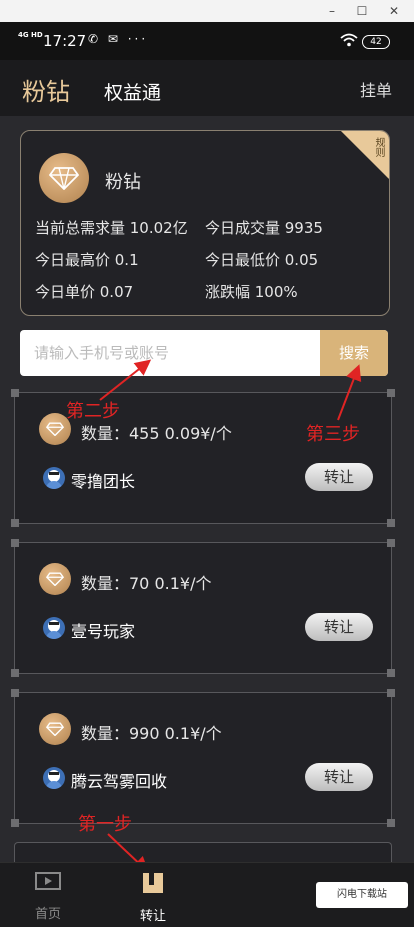 The height and width of the screenshot is (927, 414). Describe the element at coordinates (362, 895) in the screenshot. I see `watermark: 闪电下载站` at that location.